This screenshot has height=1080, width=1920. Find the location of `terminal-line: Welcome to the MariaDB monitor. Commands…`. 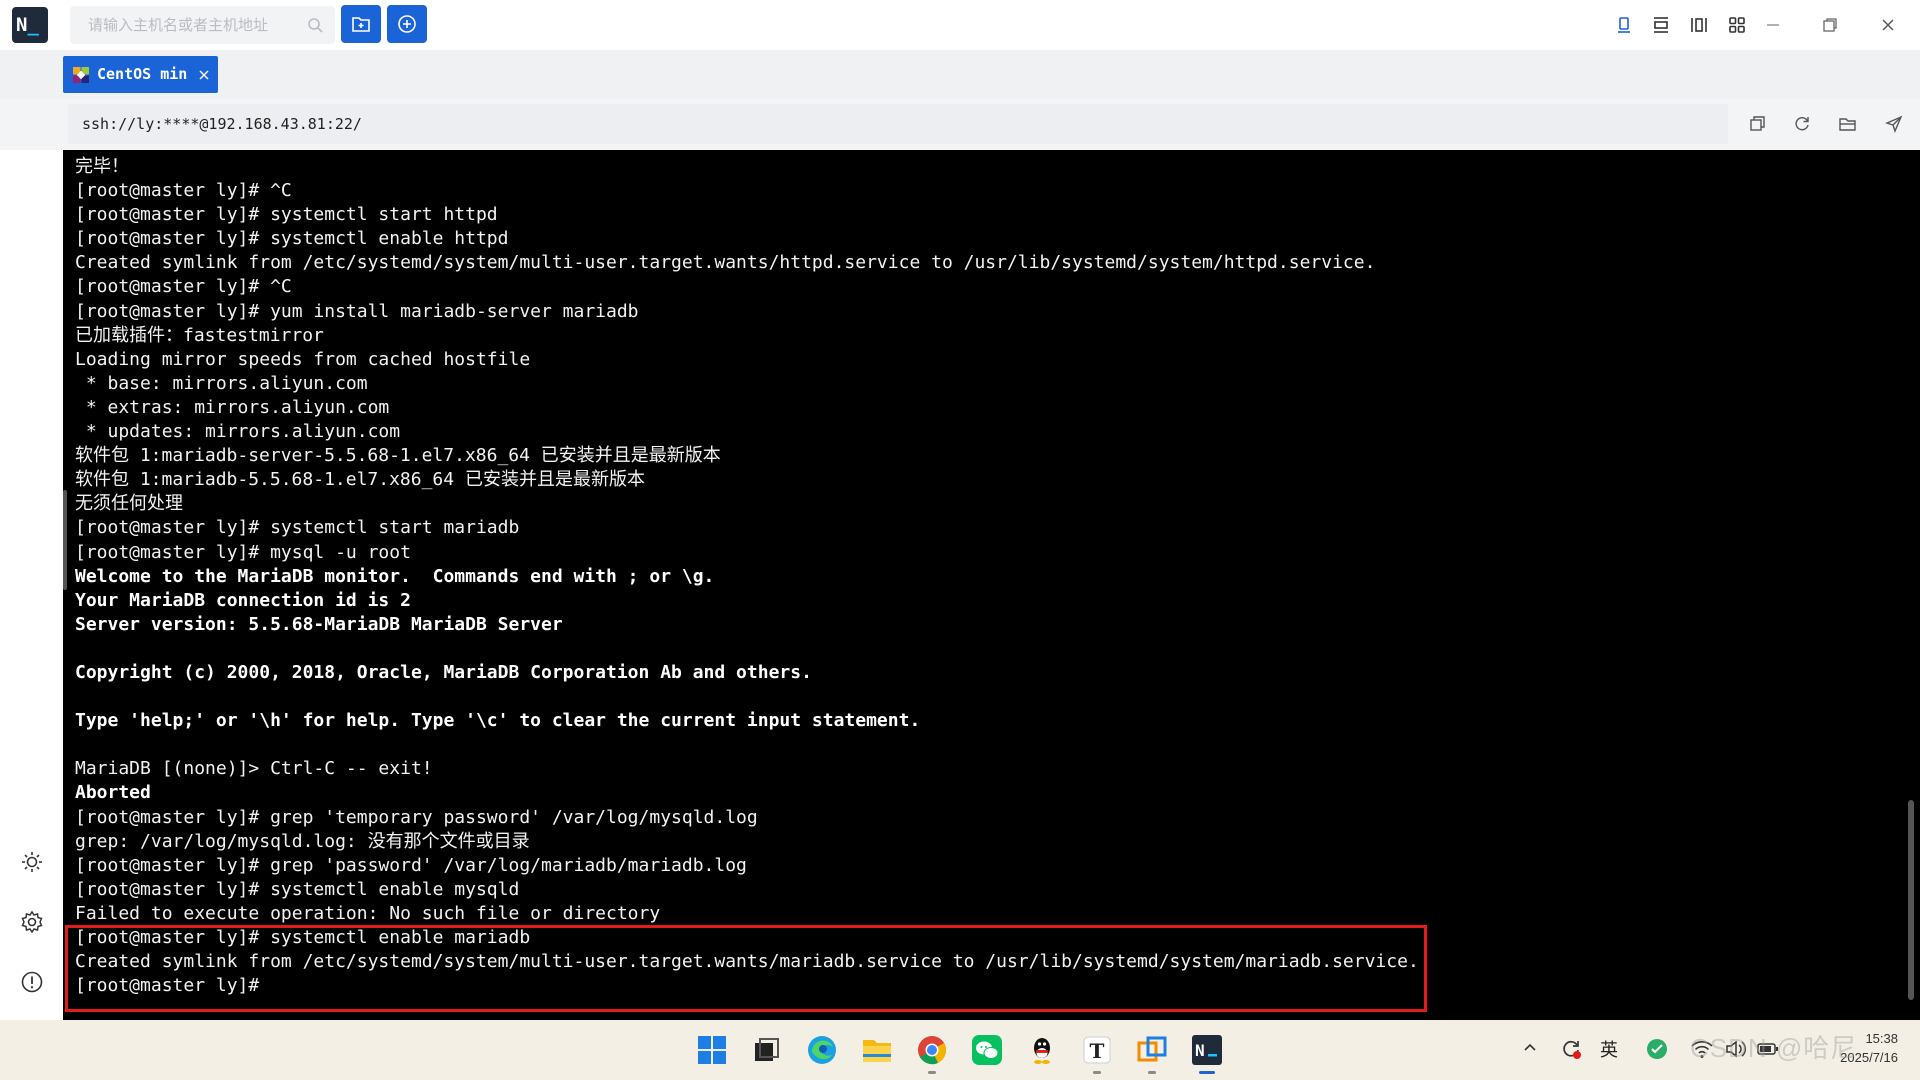

terminal-line: Welcome to the MariaDB monitor. Commands… is located at coordinates (395, 576).